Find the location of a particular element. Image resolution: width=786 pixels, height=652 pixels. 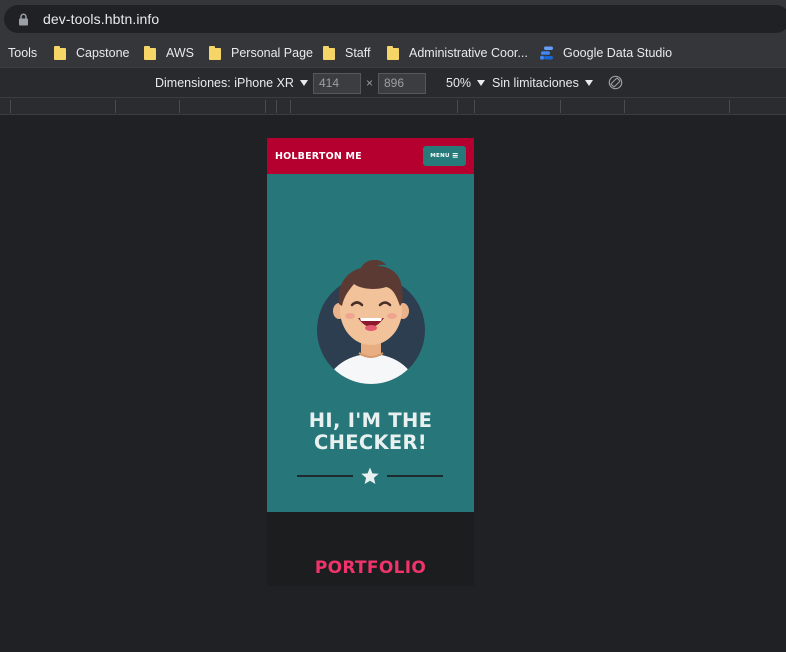

bookmark-aws: AWS is located at coordinates (169, 52).